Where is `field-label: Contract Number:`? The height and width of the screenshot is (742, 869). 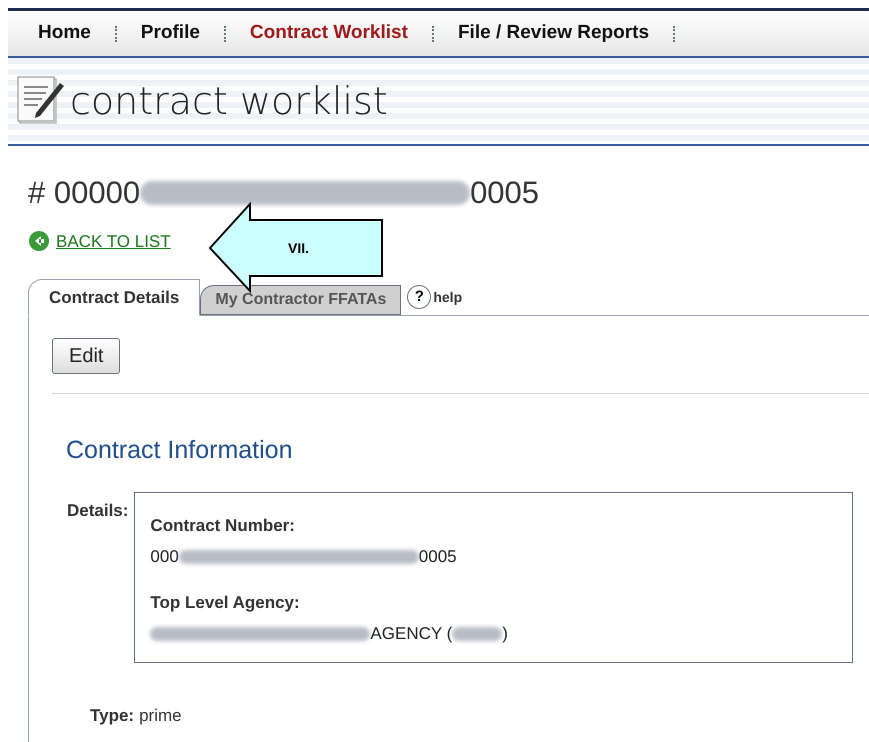
field-label: Contract Number: is located at coordinates (222, 525).